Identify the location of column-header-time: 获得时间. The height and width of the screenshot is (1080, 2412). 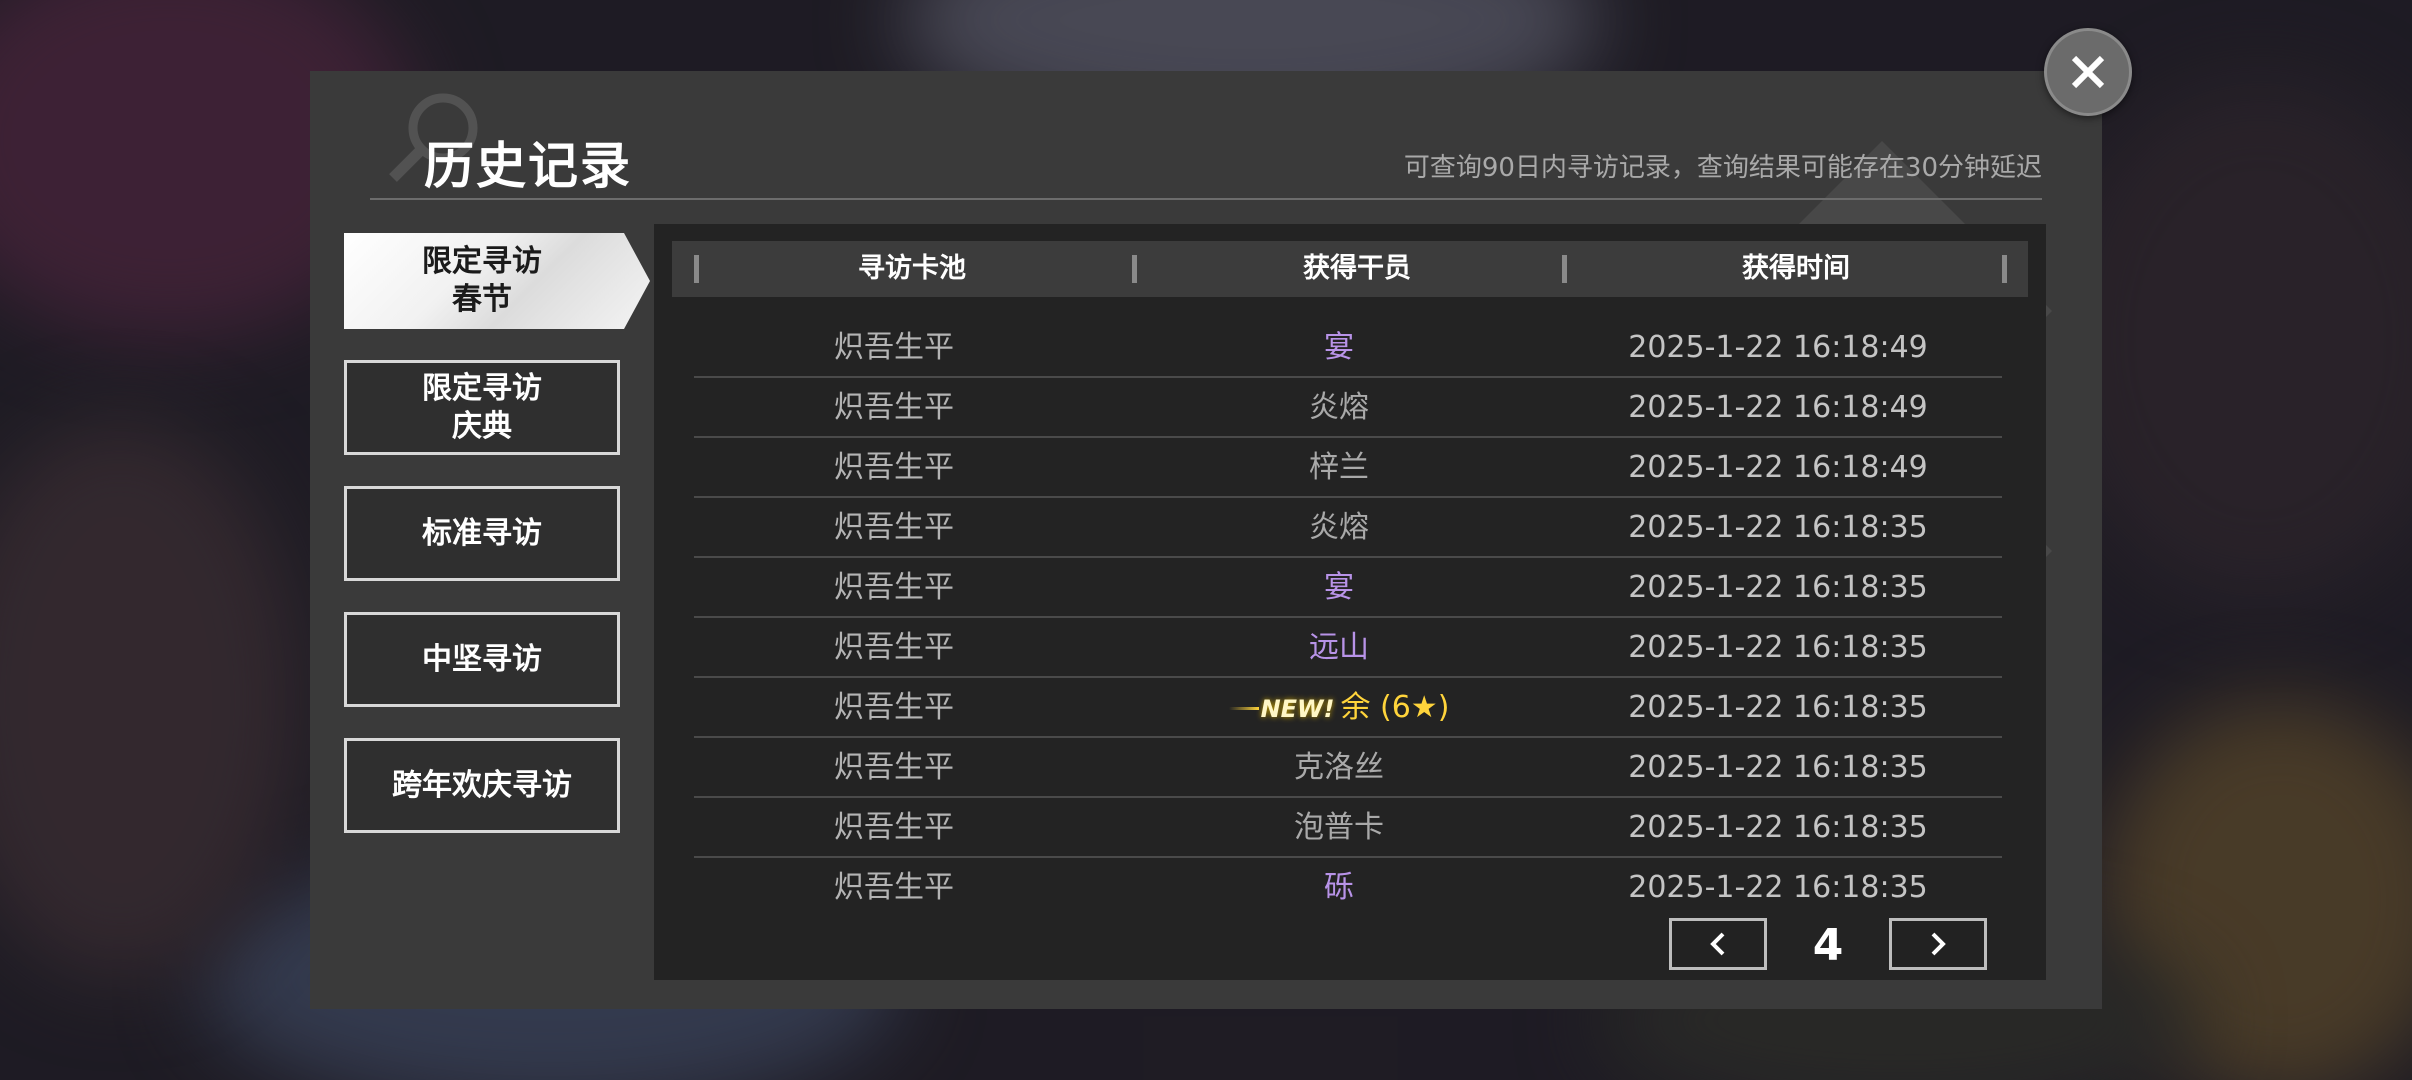
(1796, 268).